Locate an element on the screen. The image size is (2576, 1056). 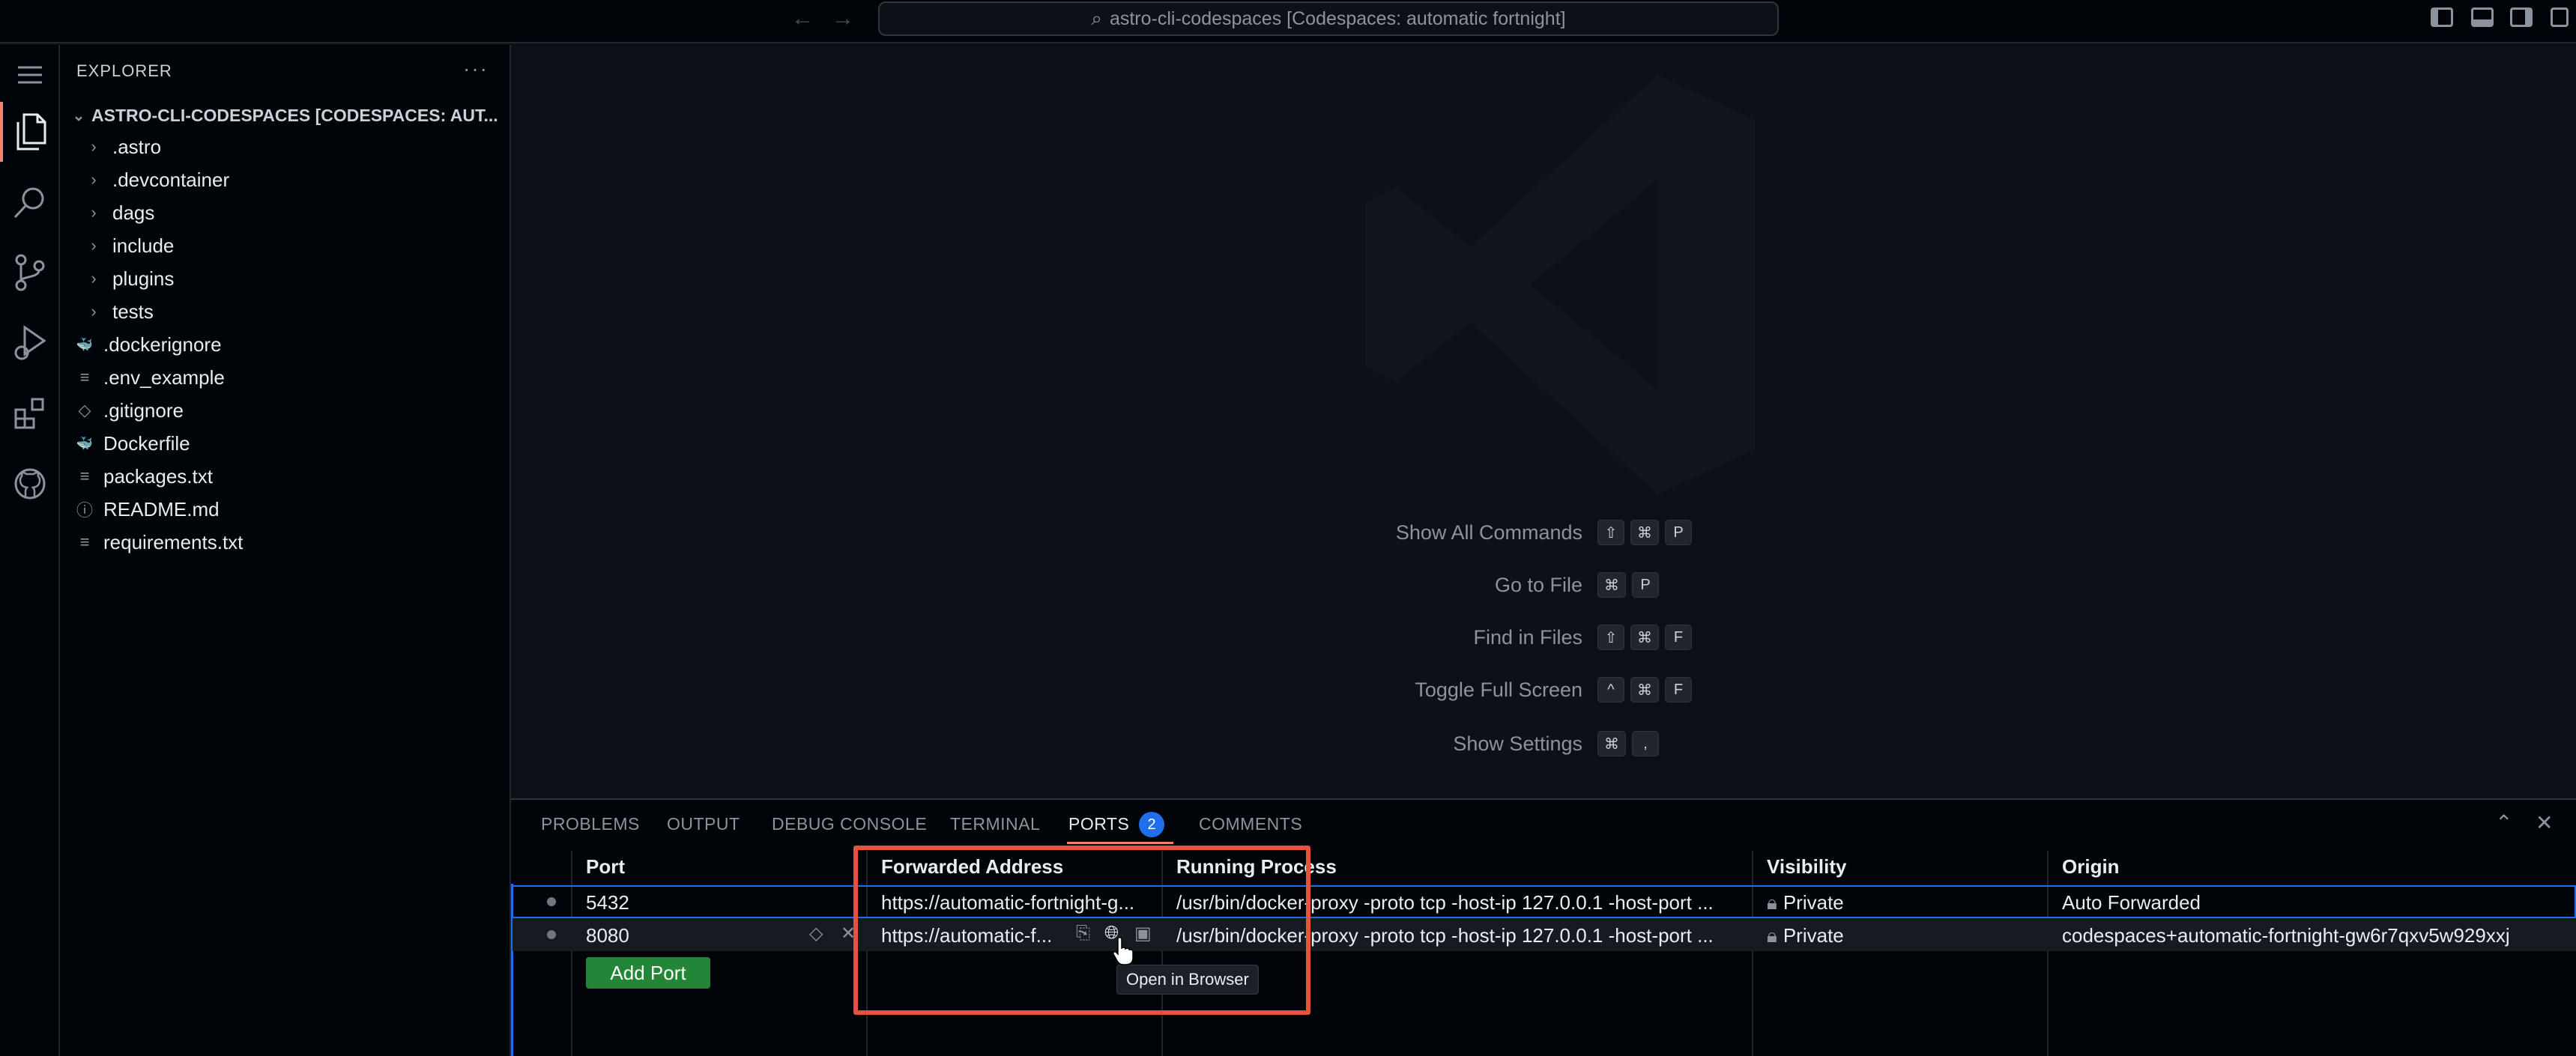
shortcut-toggle-full-screen: Toggle Full Screen is located at coordinates (1498, 690).